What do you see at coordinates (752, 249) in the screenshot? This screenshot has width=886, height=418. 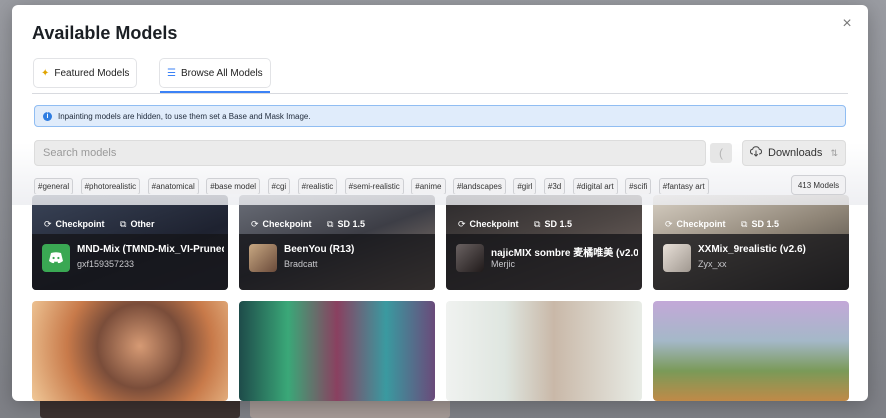 I see `model-name: XXMix_9realistic (v2.6)` at bounding box center [752, 249].